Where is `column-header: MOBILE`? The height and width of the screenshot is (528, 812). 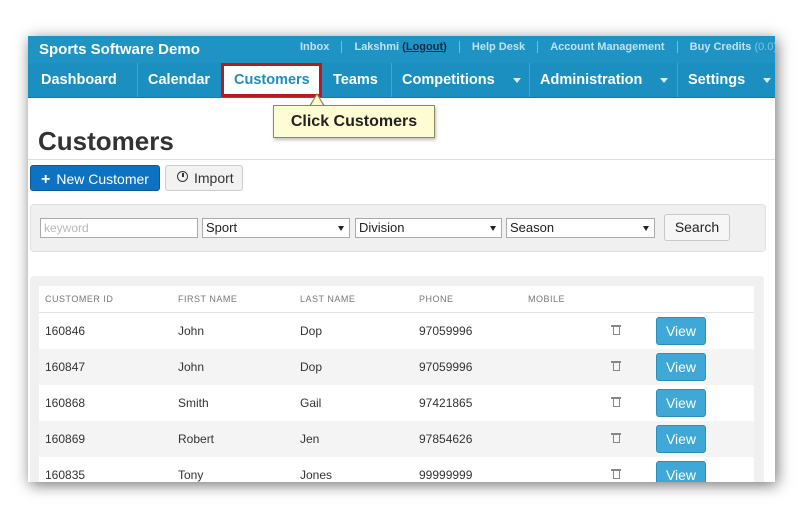
column-header: MOBILE is located at coordinates (563, 299).